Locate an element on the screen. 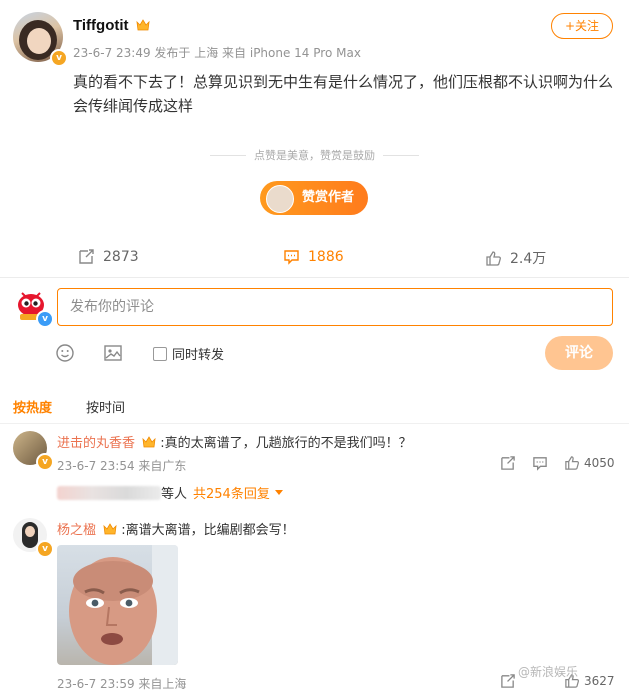 This screenshot has height=692, width=629. commenter-name: 进击的丸香香 is located at coordinates (96, 443).